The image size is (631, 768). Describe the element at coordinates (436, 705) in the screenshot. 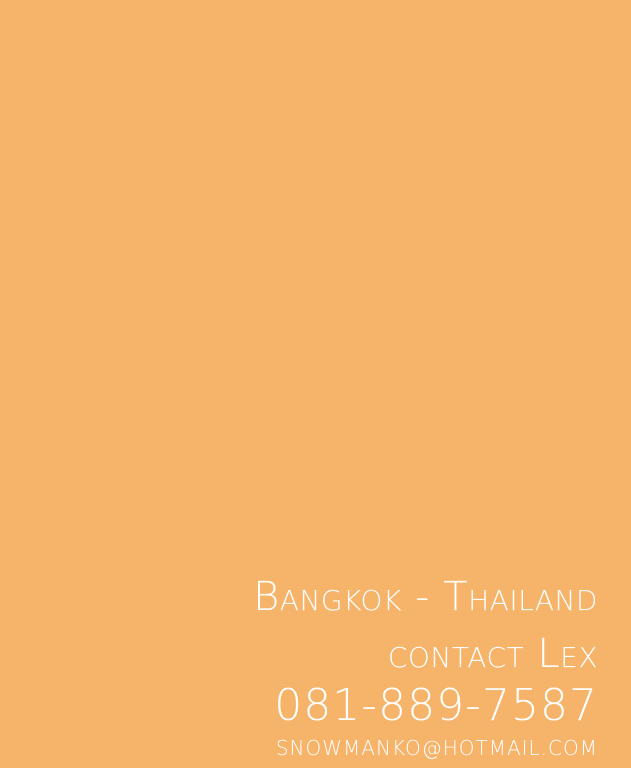

I see `phone-number-text: 081-889-7587` at that location.